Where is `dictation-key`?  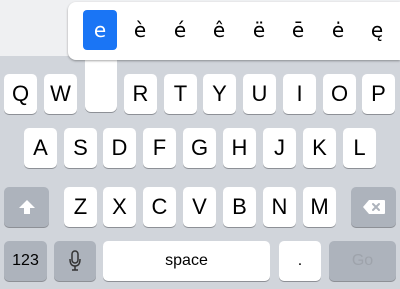 dictation-key is located at coordinates (75, 261).